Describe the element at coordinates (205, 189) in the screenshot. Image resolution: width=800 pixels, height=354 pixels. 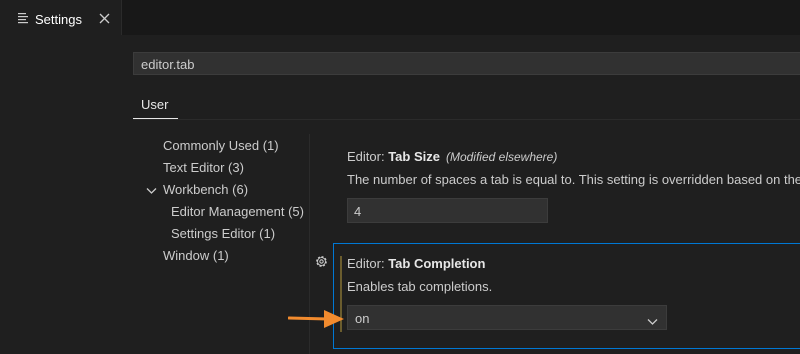
I see `toc-item-workbench: Workbench (6)` at that location.